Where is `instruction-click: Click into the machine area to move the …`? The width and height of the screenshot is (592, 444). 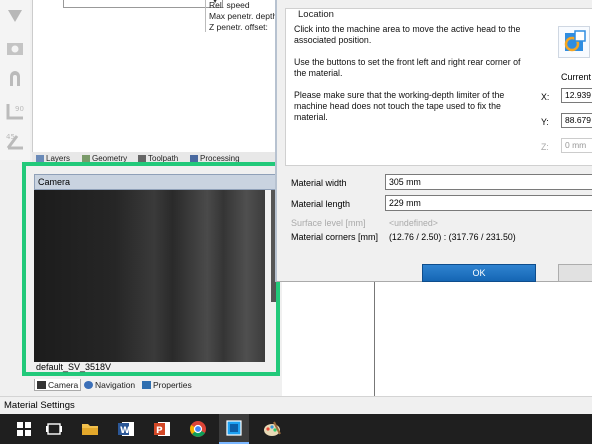 instruction-click: Click into the machine area to move the … is located at coordinates (407, 34).